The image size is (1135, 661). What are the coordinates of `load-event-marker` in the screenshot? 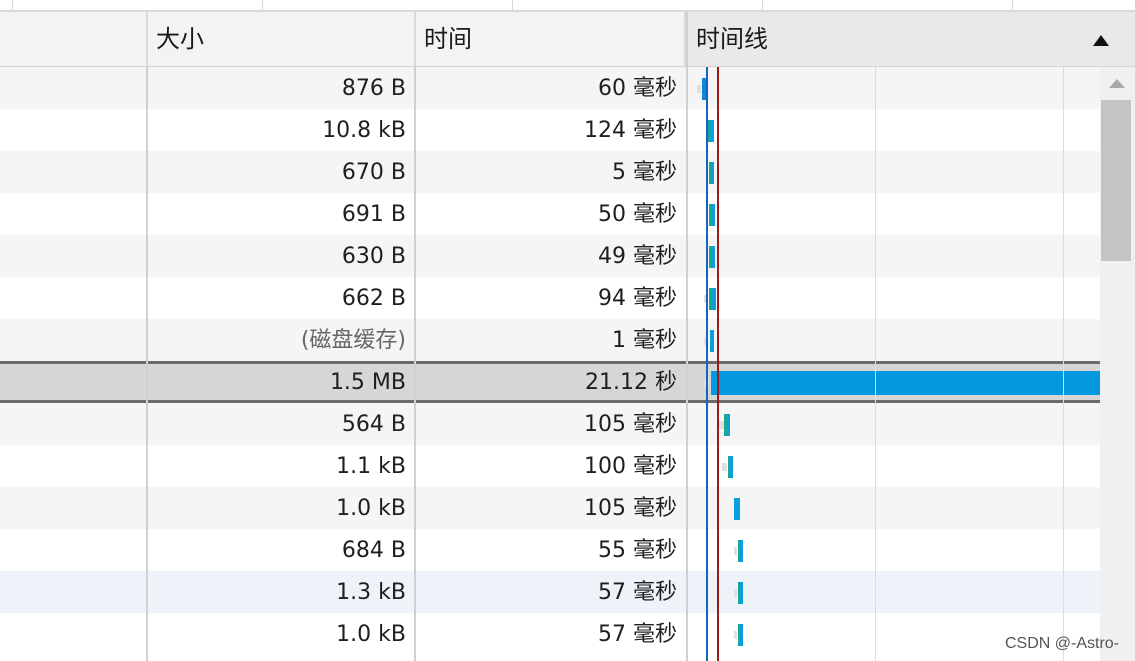 It's located at (718, 364).